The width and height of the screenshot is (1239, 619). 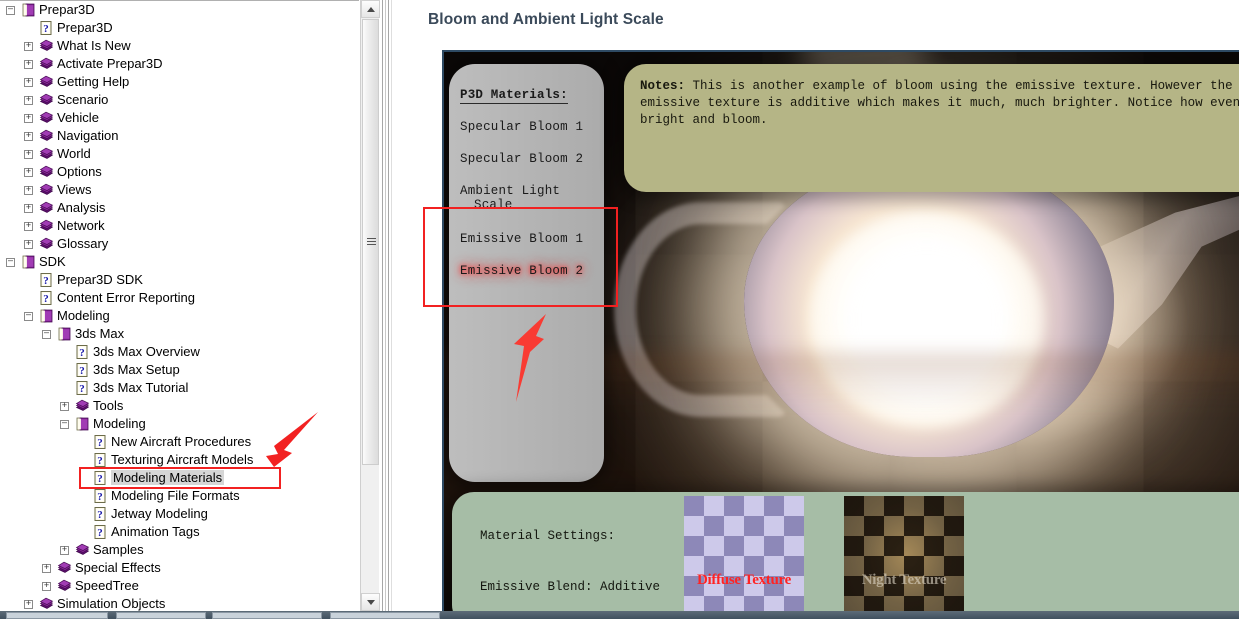 I want to click on tree-item-prepar3d-sdk: ? Prepar3D SDK, so click(x=179, y=280).